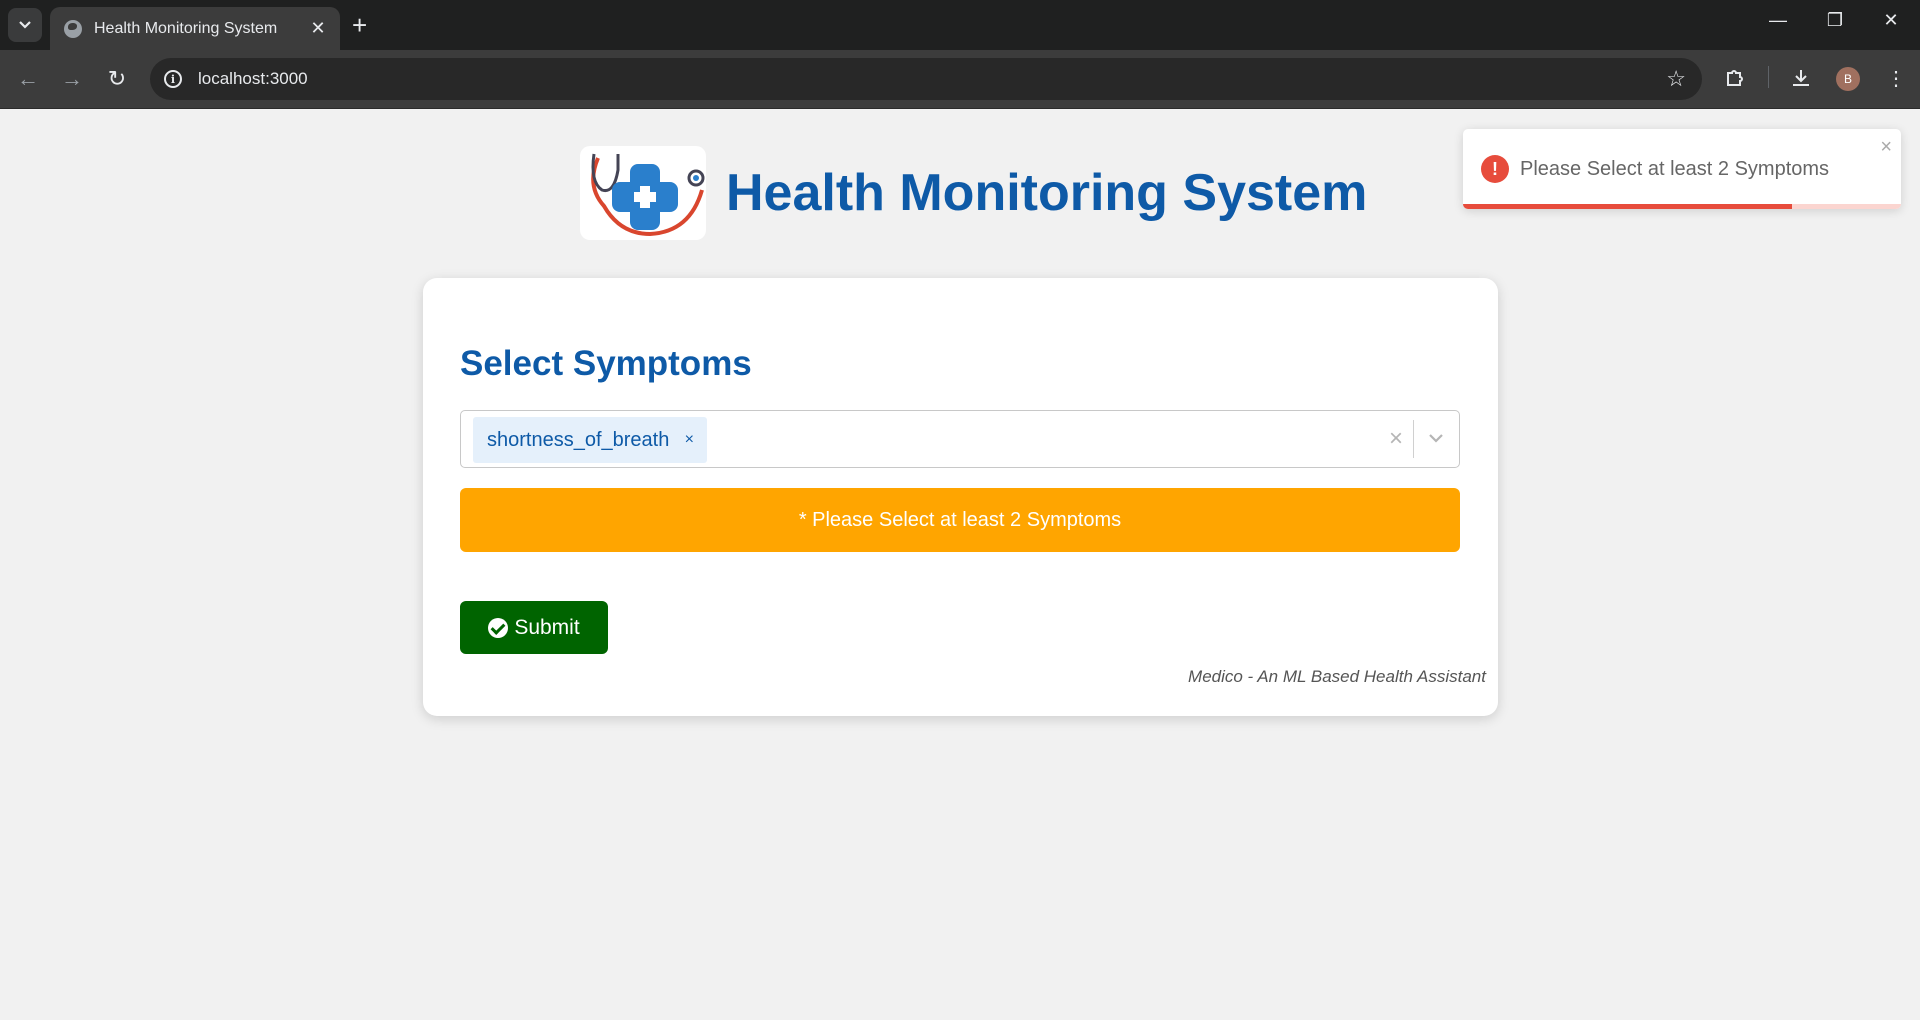  I want to click on toast-message: Please Select at least 2 Symptoms, so click(1675, 169).